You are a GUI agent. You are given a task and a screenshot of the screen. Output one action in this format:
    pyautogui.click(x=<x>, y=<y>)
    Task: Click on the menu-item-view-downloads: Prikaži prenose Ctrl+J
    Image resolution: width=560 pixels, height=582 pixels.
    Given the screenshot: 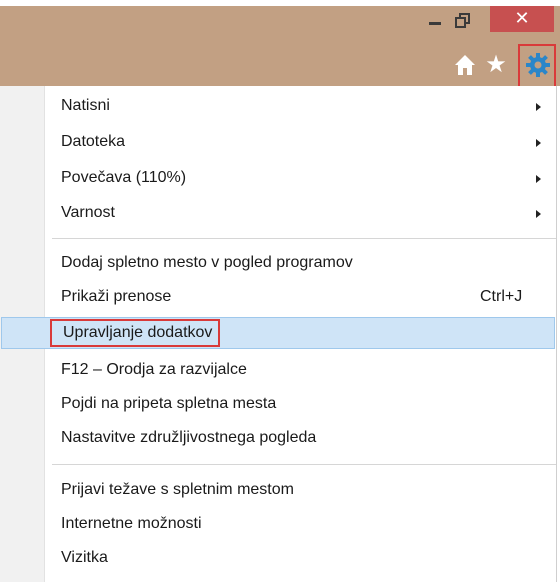 What is the action you would take?
    pyautogui.click(x=278, y=299)
    